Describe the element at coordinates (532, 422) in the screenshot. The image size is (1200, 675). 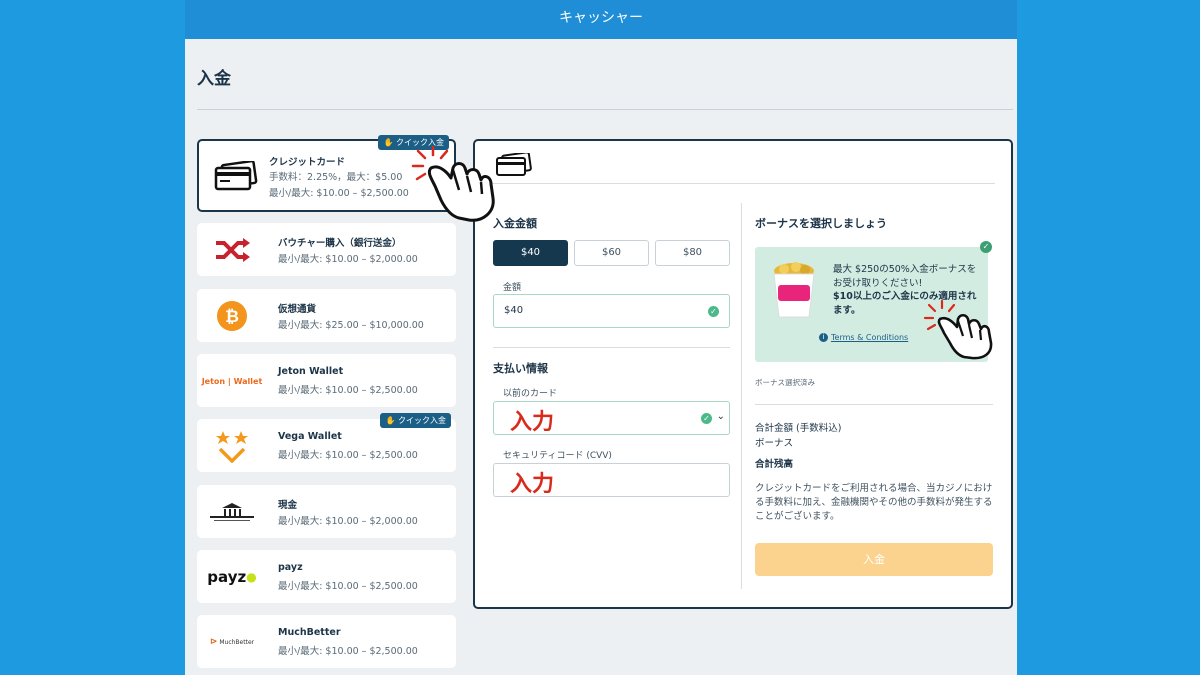
I see `card-input-annotation: 入力` at that location.